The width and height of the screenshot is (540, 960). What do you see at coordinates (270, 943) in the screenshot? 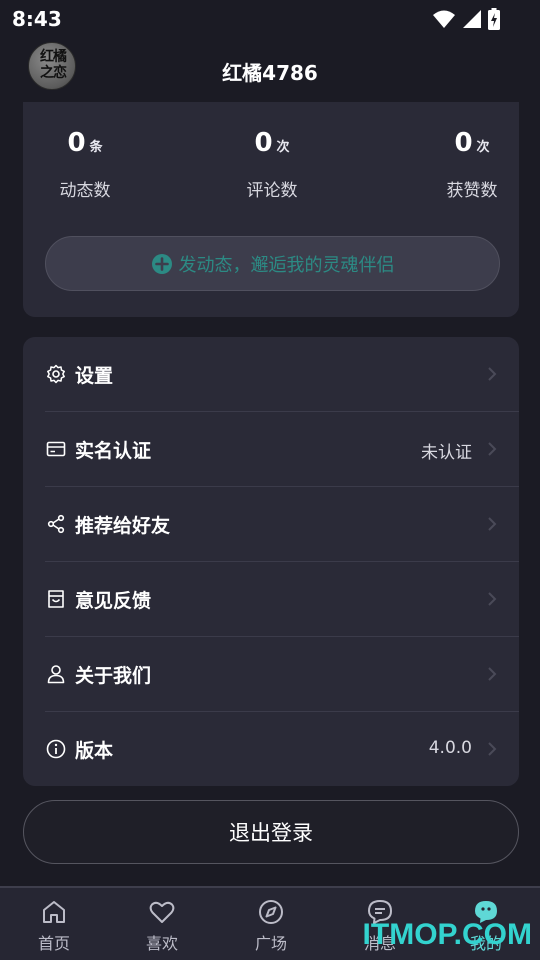
I see `nav-label: 广场` at bounding box center [270, 943].